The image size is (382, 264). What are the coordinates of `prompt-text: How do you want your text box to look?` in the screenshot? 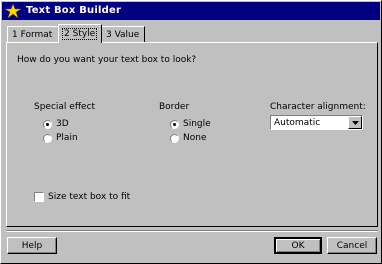 It's located at (107, 60).